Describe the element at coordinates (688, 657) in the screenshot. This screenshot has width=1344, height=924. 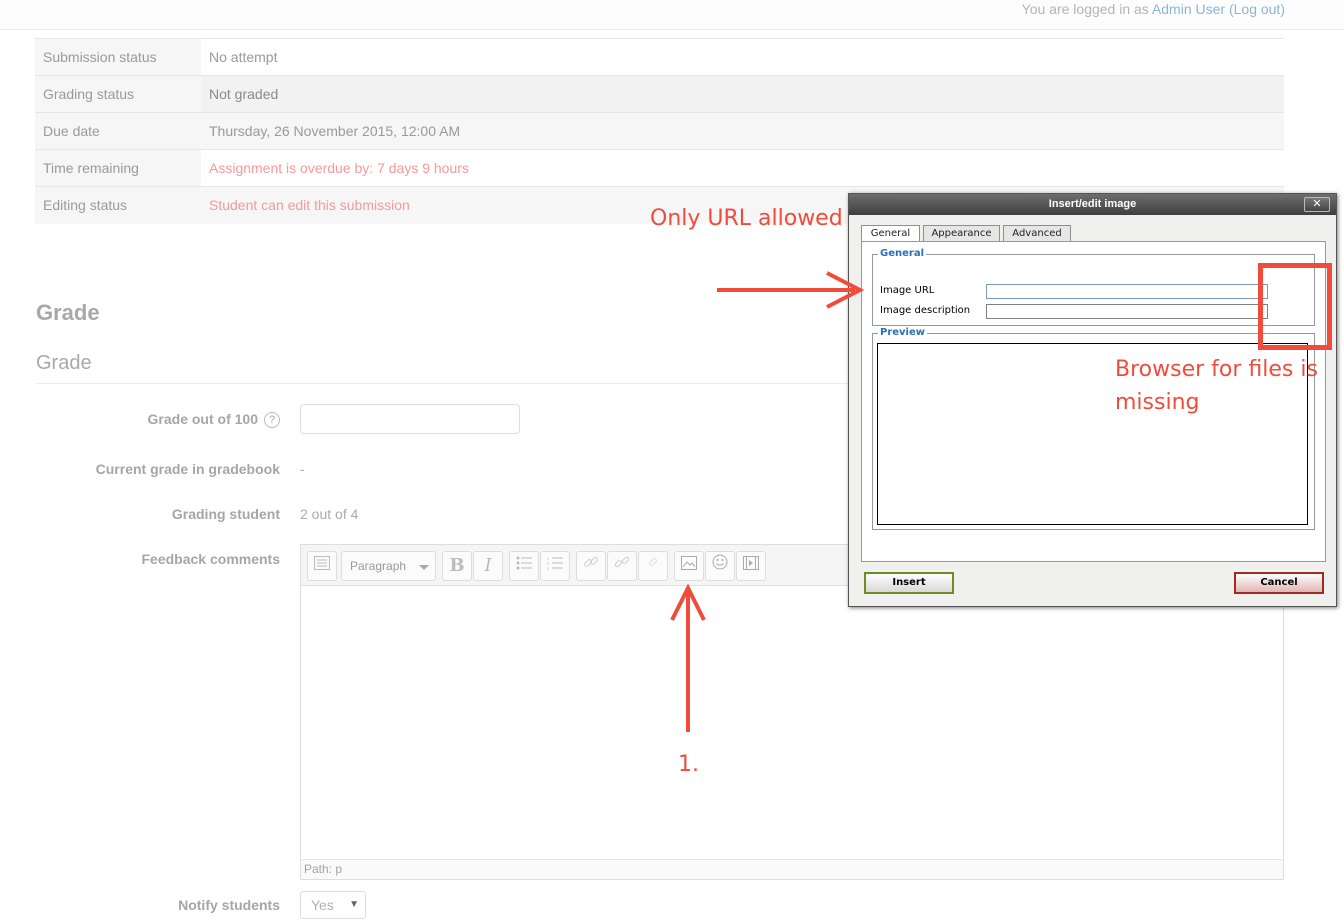
I see `arrow-up-icon` at that location.